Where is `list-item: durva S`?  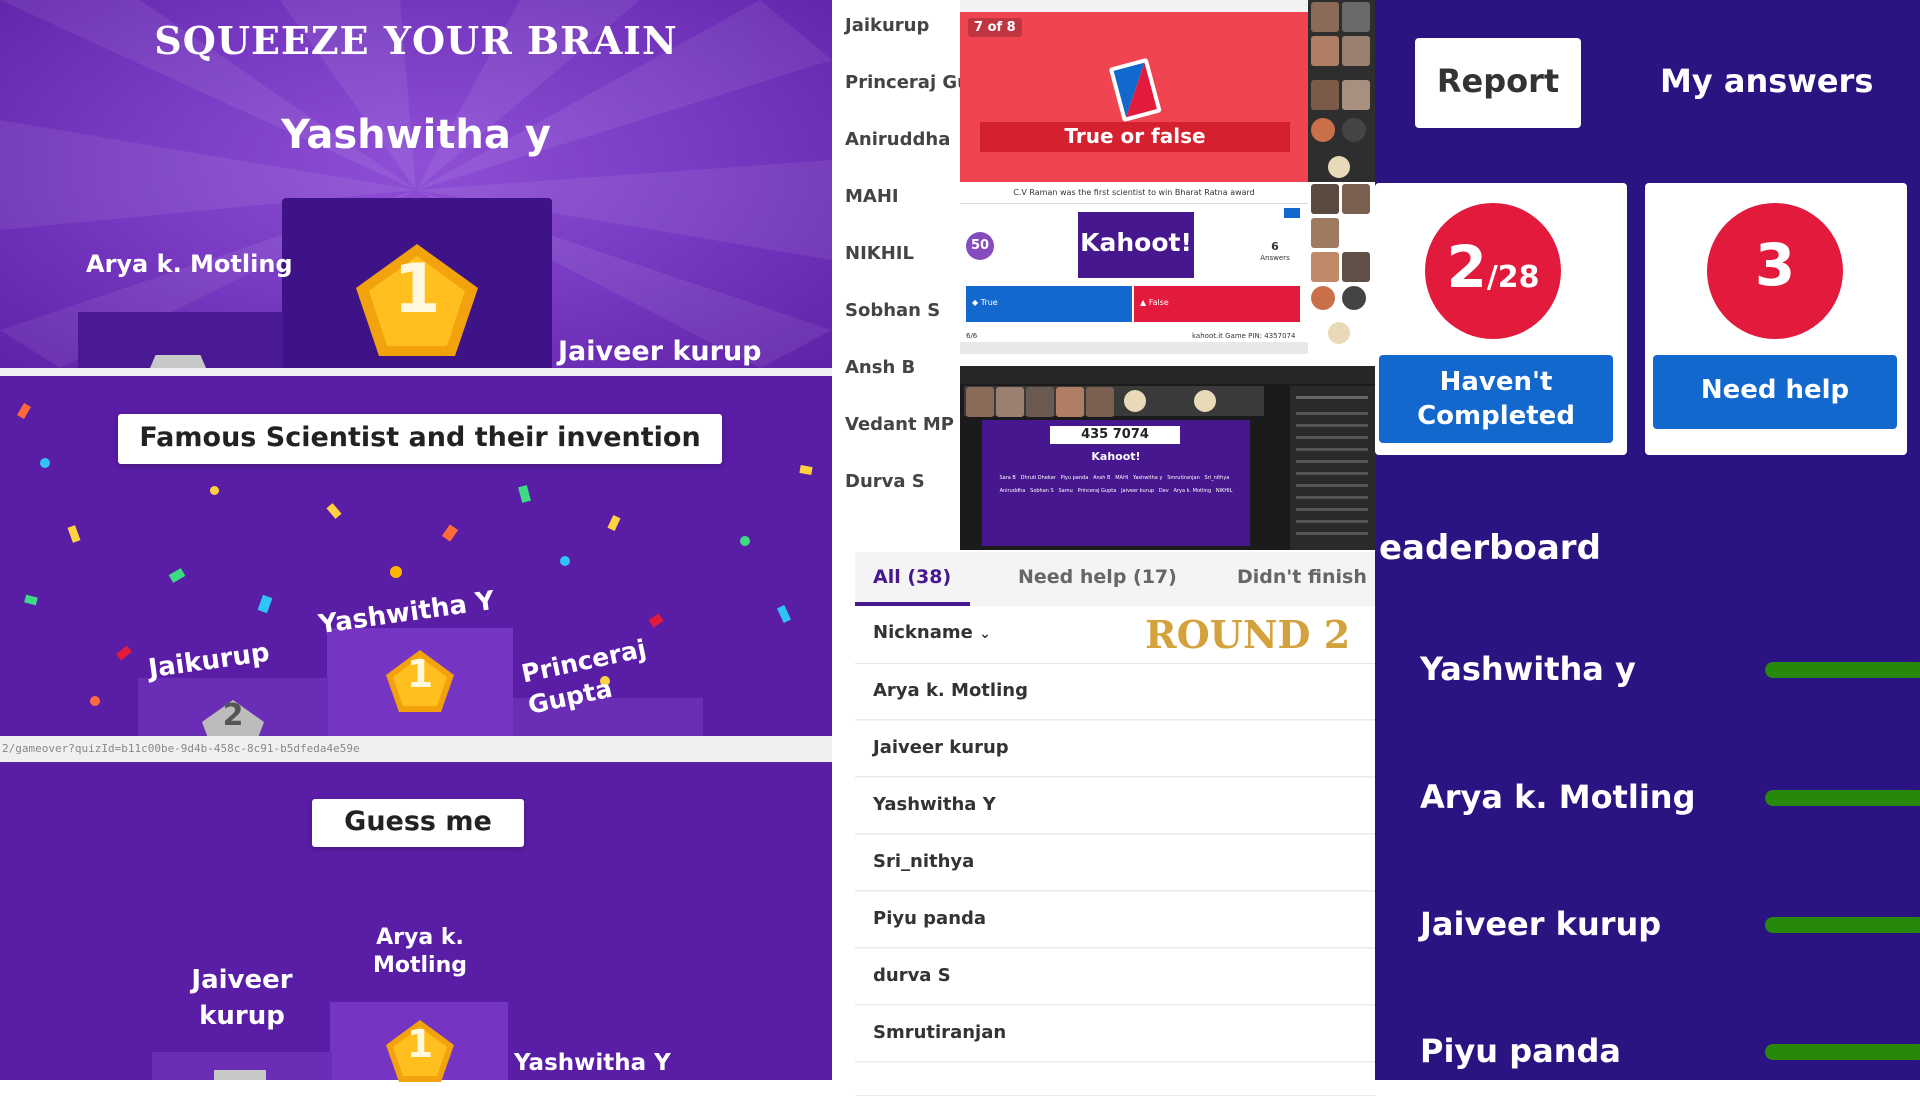 list-item: durva S is located at coordinates (1115, 977).